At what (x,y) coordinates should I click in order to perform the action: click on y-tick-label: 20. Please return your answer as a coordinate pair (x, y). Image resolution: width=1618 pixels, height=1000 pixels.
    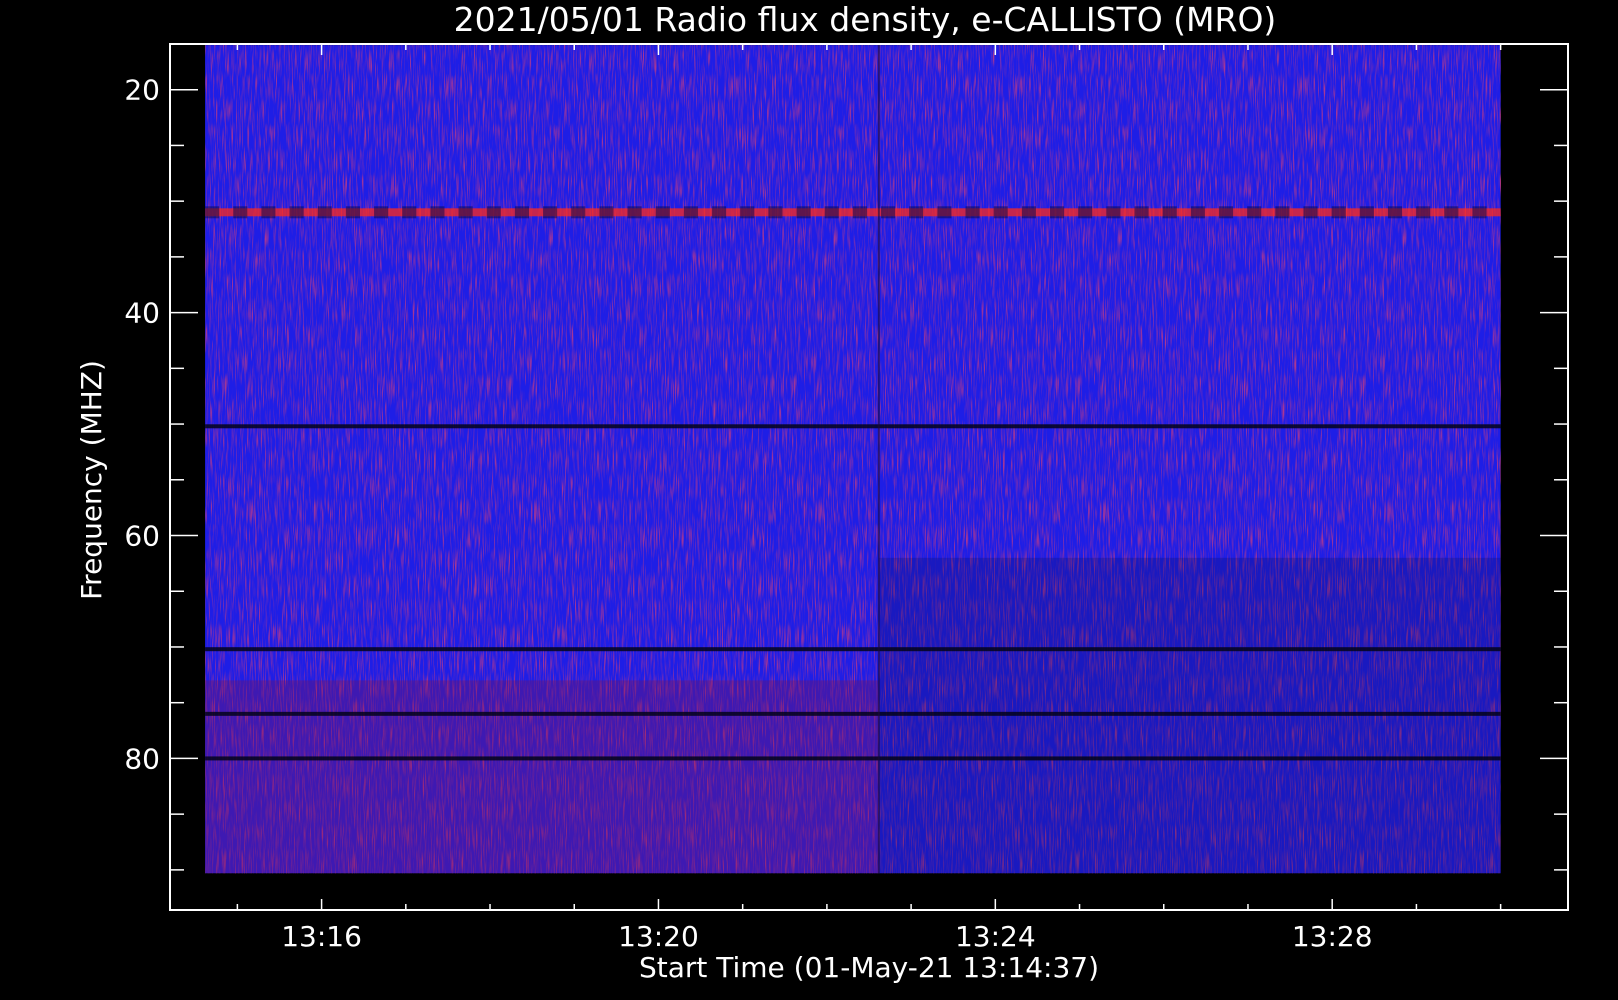
    Looking at the image, I should click on (142, 90).